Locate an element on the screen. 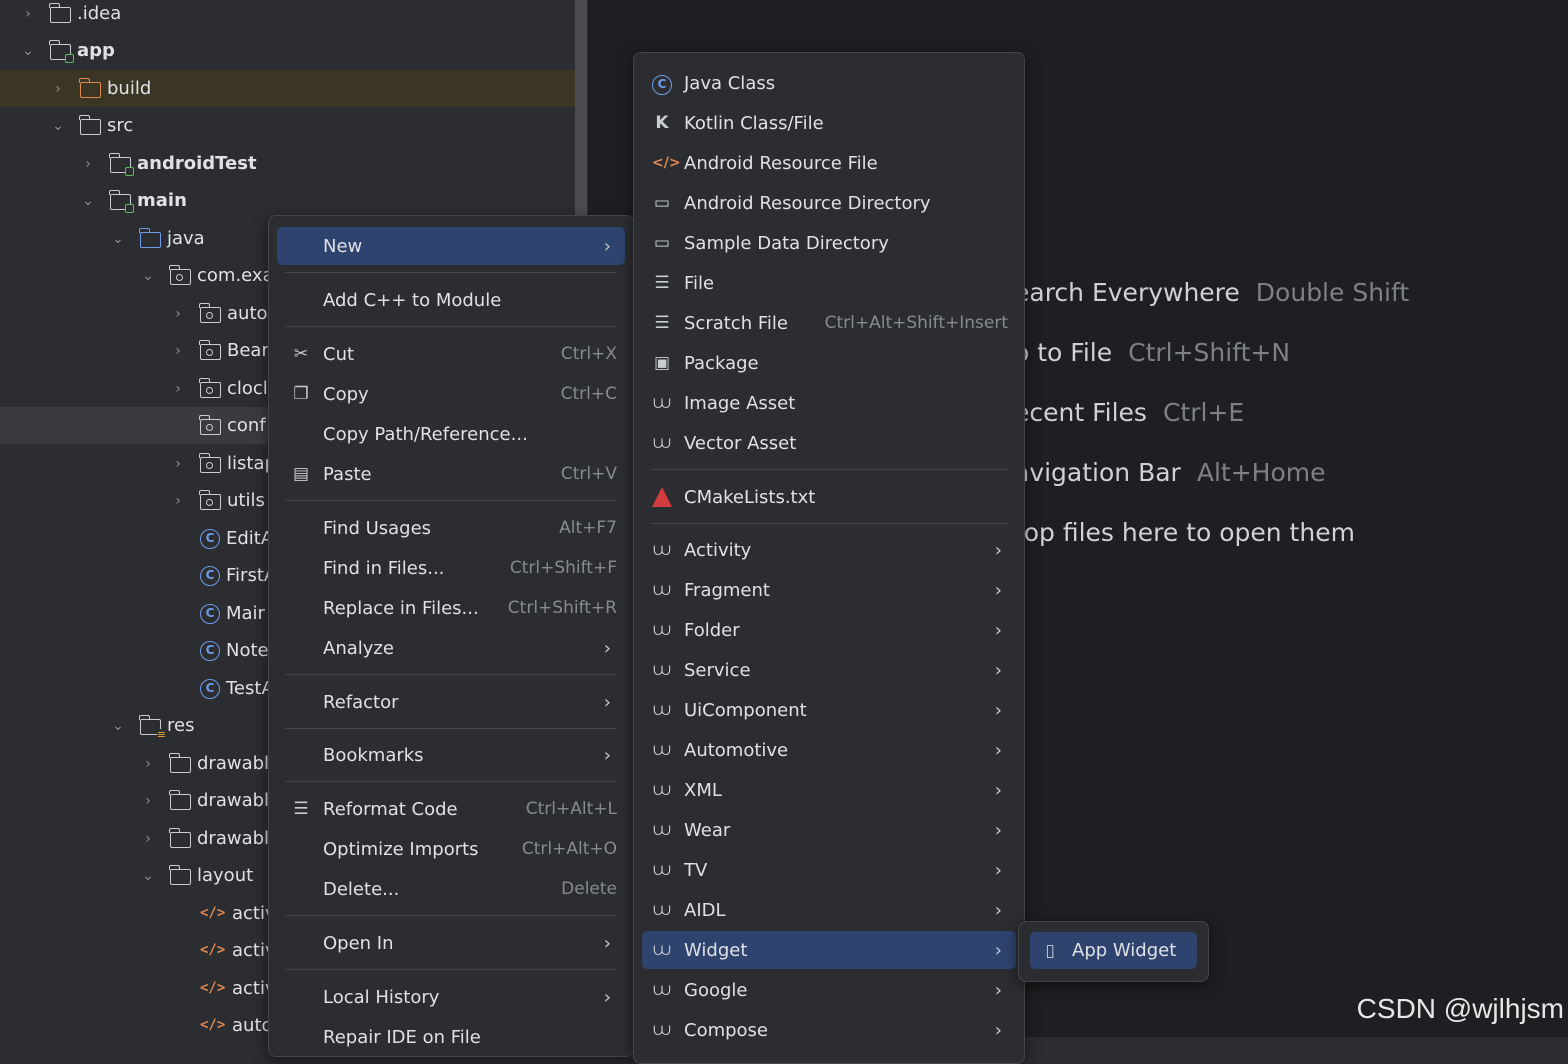 The height and width of the screenshot is (1064, 1568). tree-row-label: com.exa is located at coordinates (235, 275).